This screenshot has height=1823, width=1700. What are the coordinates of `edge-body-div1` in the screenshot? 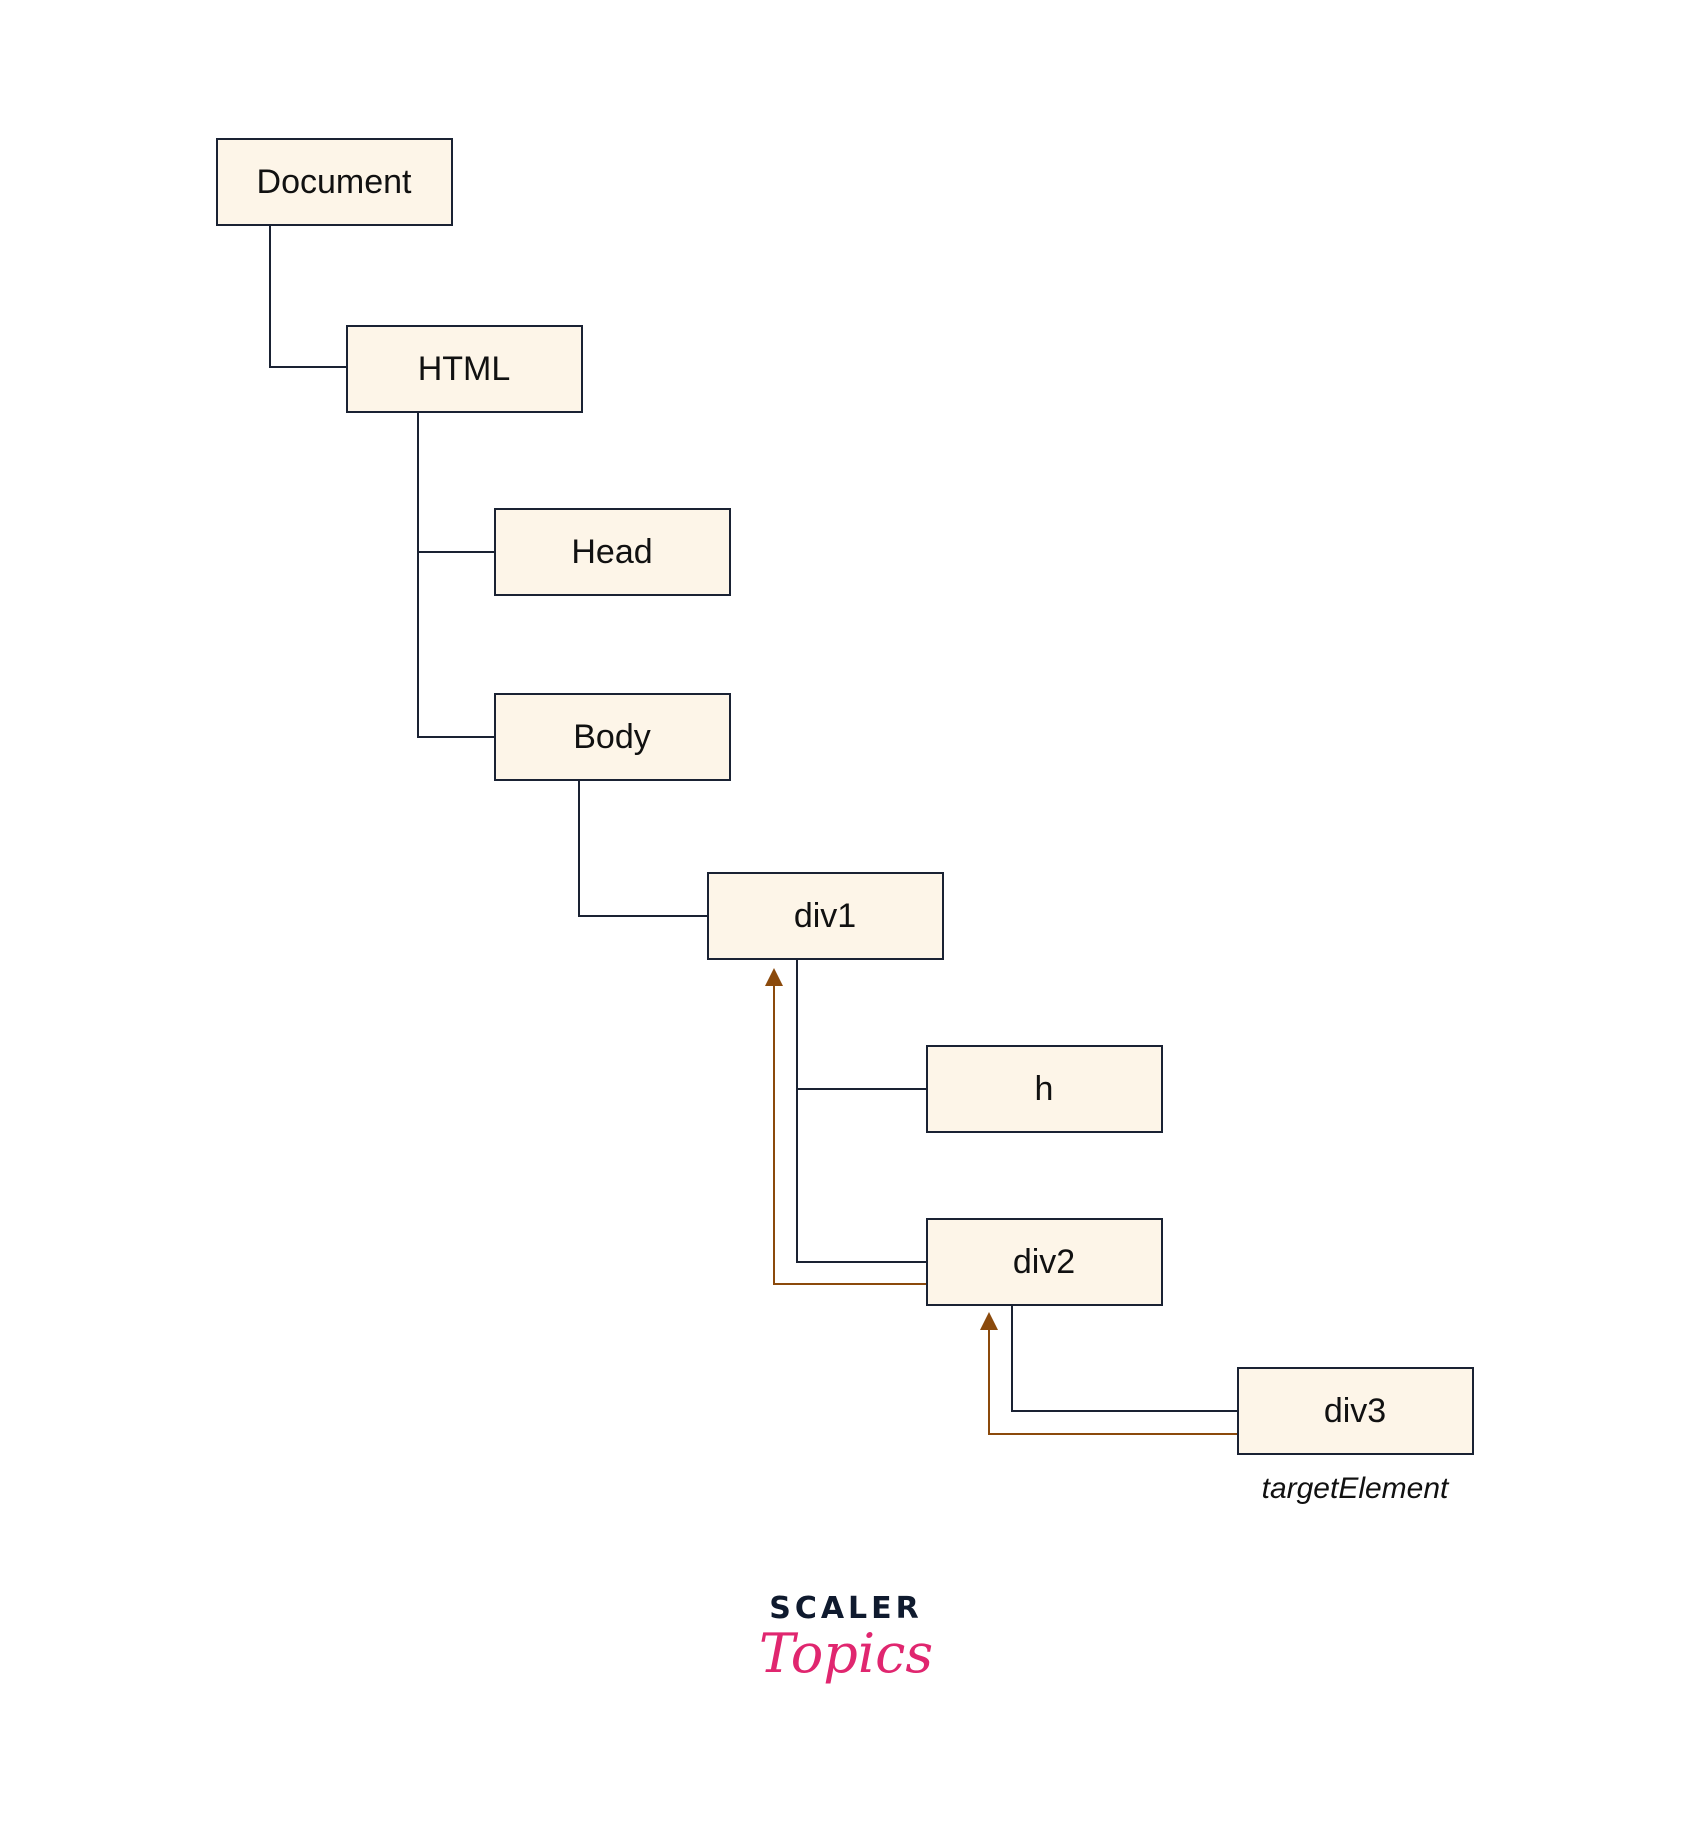 It's located at (643, 849).